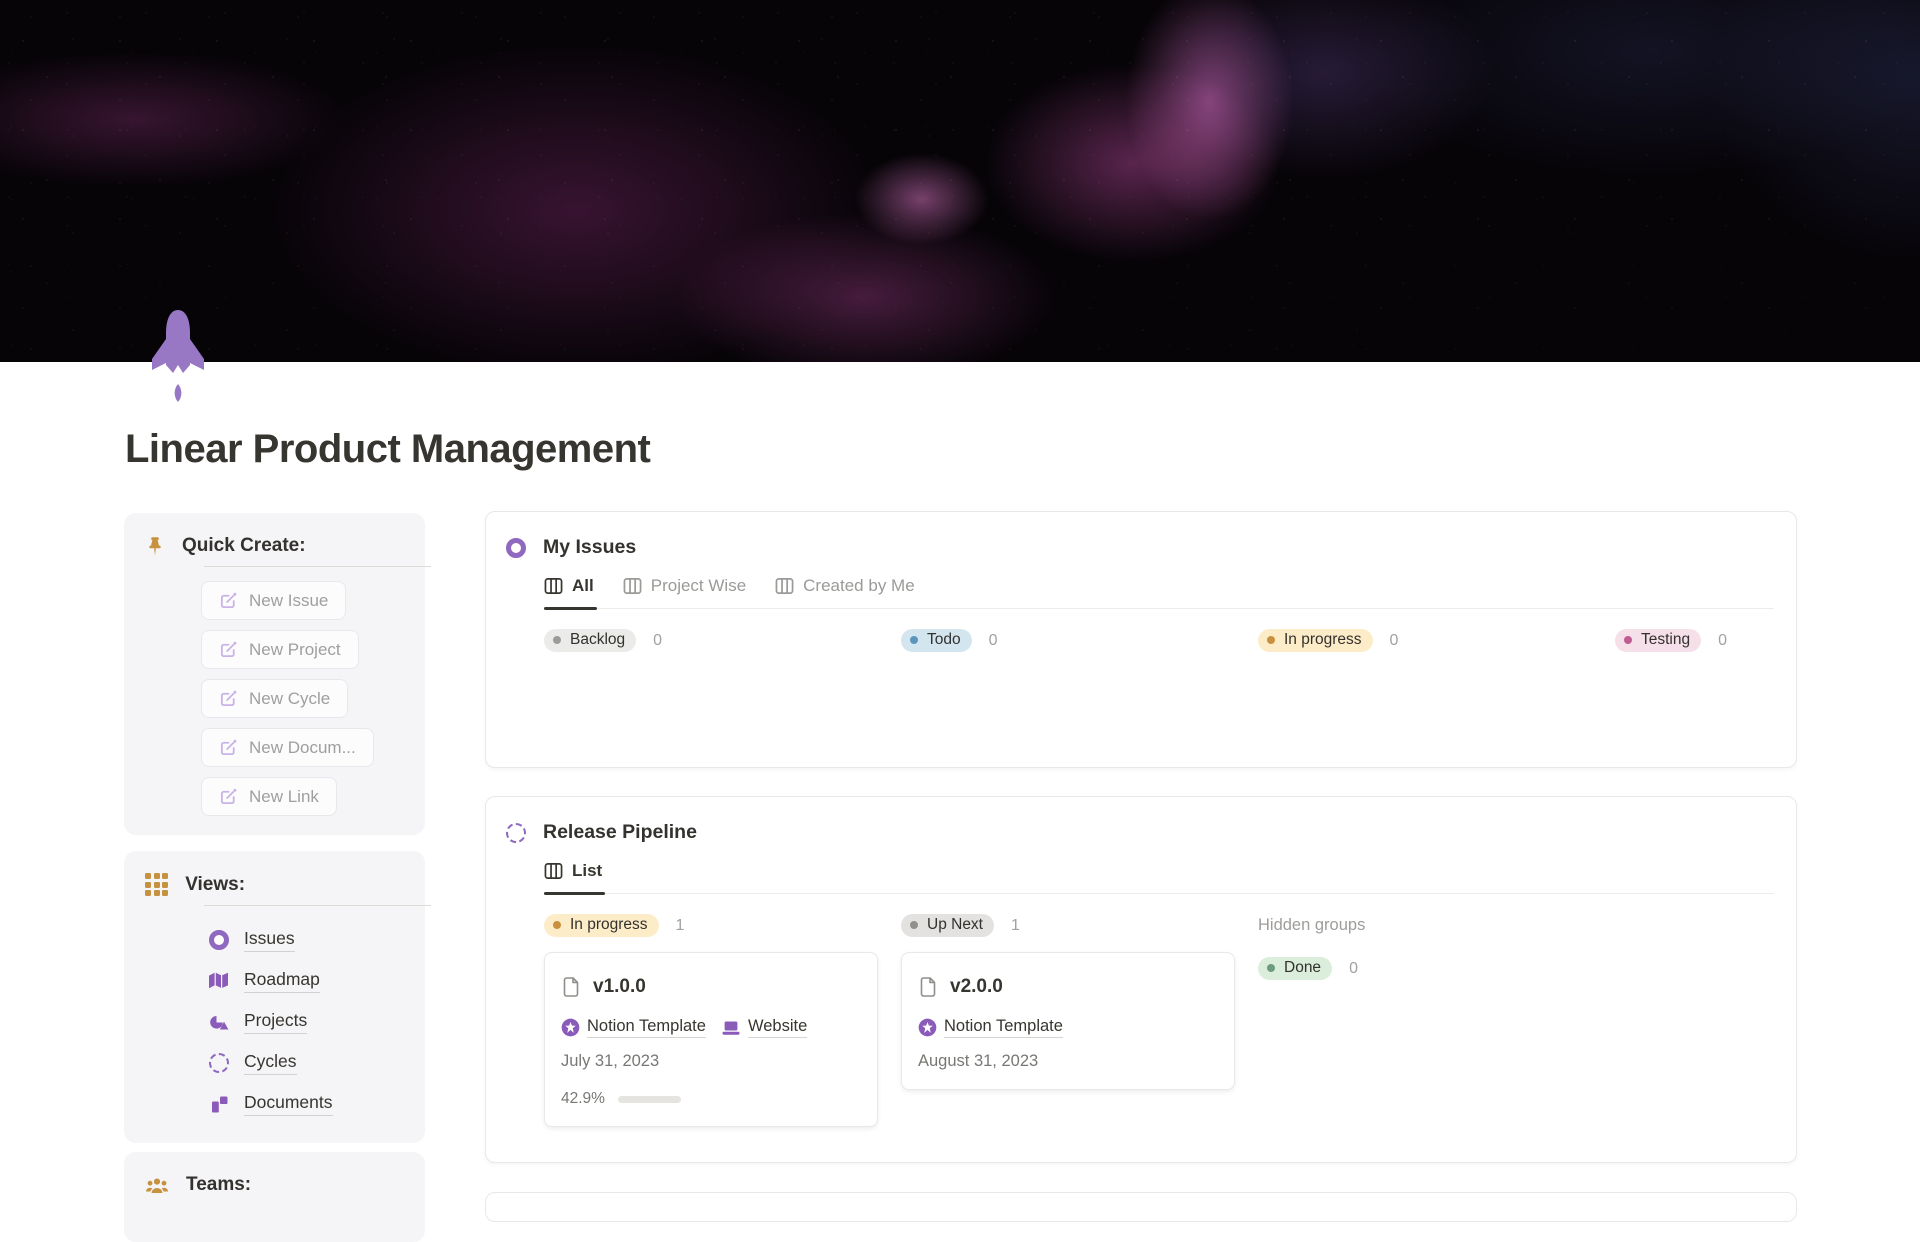 This screenshot has width=1920, height=1242. What do you see at coordinates (282, 981) in the screenshot?
I see `view-label: Roadmap` at bounding box center [282, 981].